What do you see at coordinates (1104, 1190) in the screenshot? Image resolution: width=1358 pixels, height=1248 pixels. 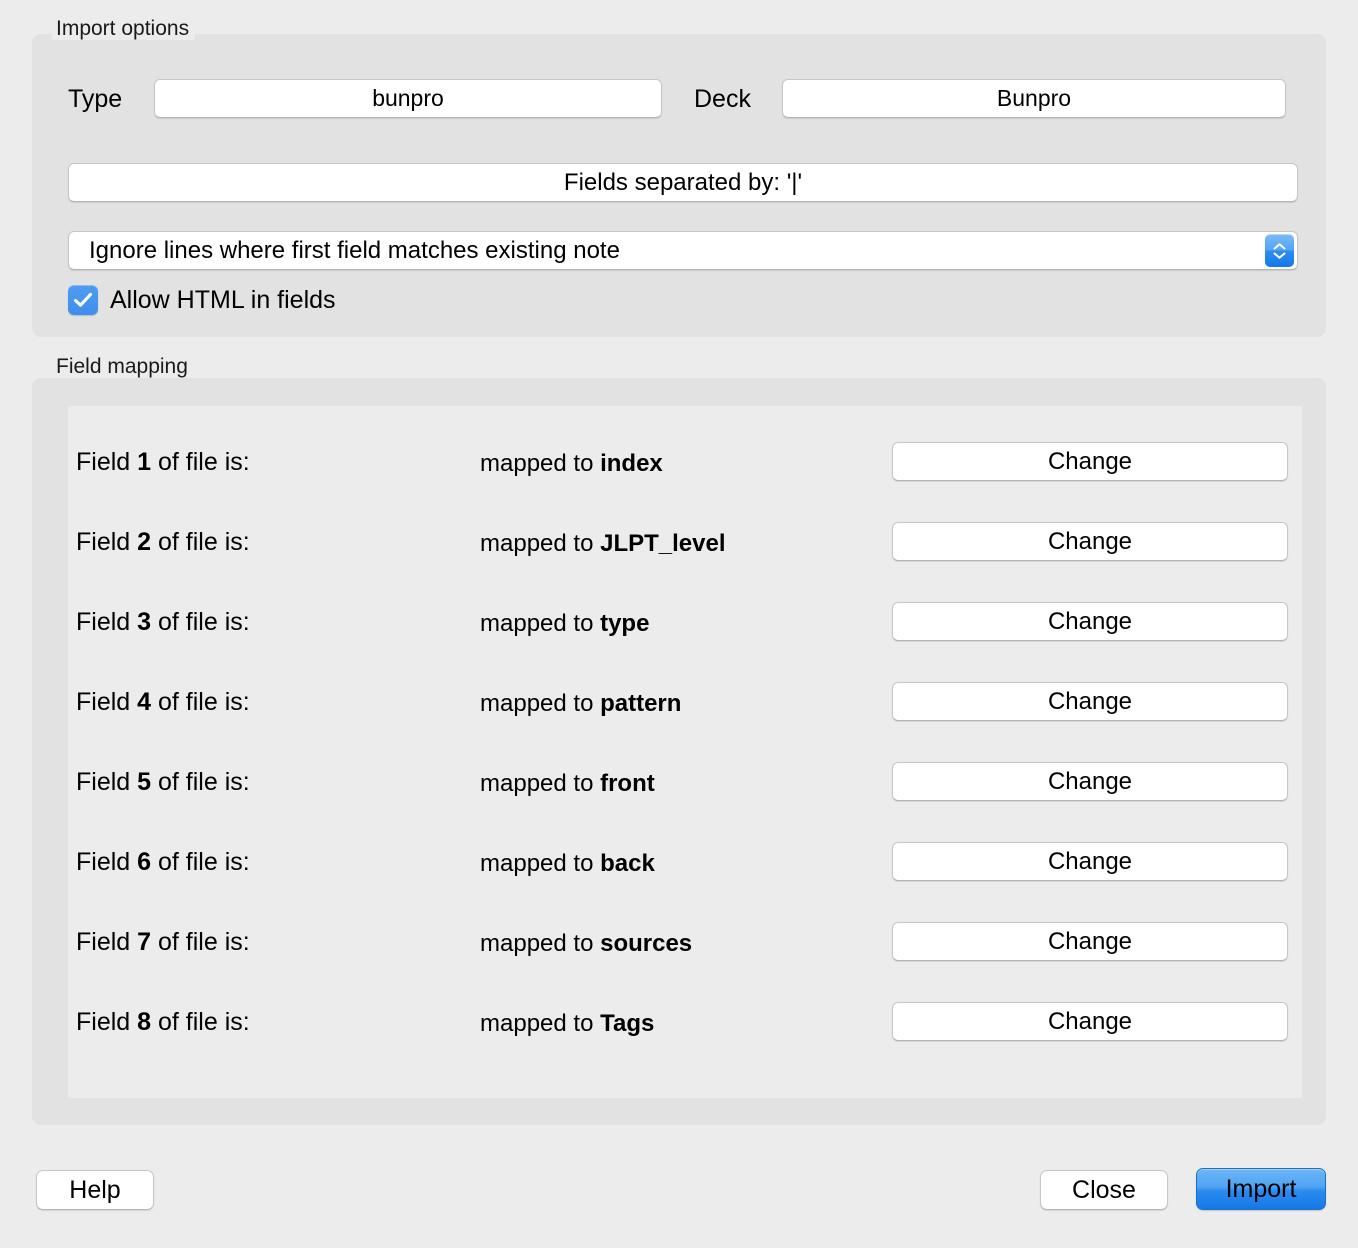 I see `close-button: Close` at bounding box center [1104, 1190].